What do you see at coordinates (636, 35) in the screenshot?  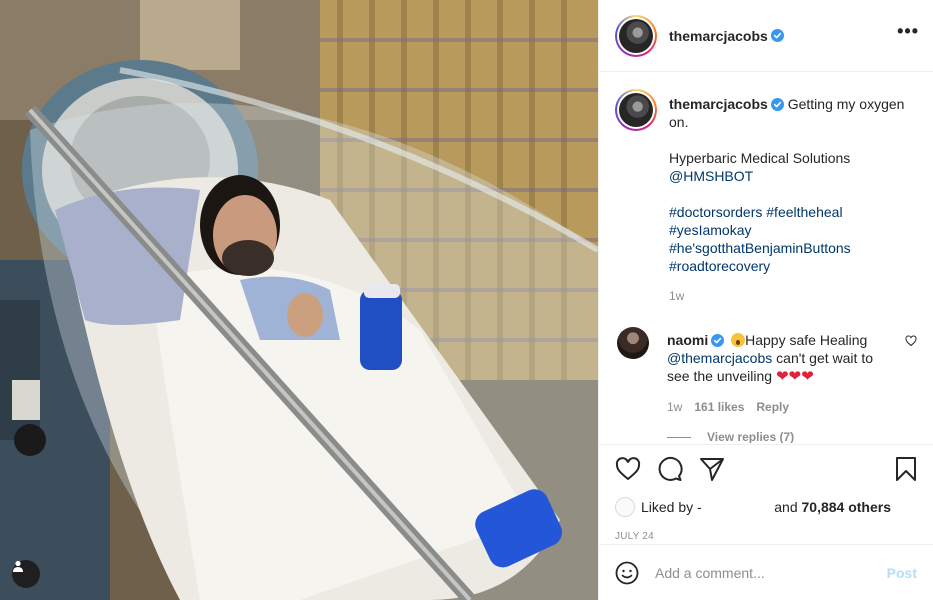 I see `author-avatar` at bounding box center [636, 35].